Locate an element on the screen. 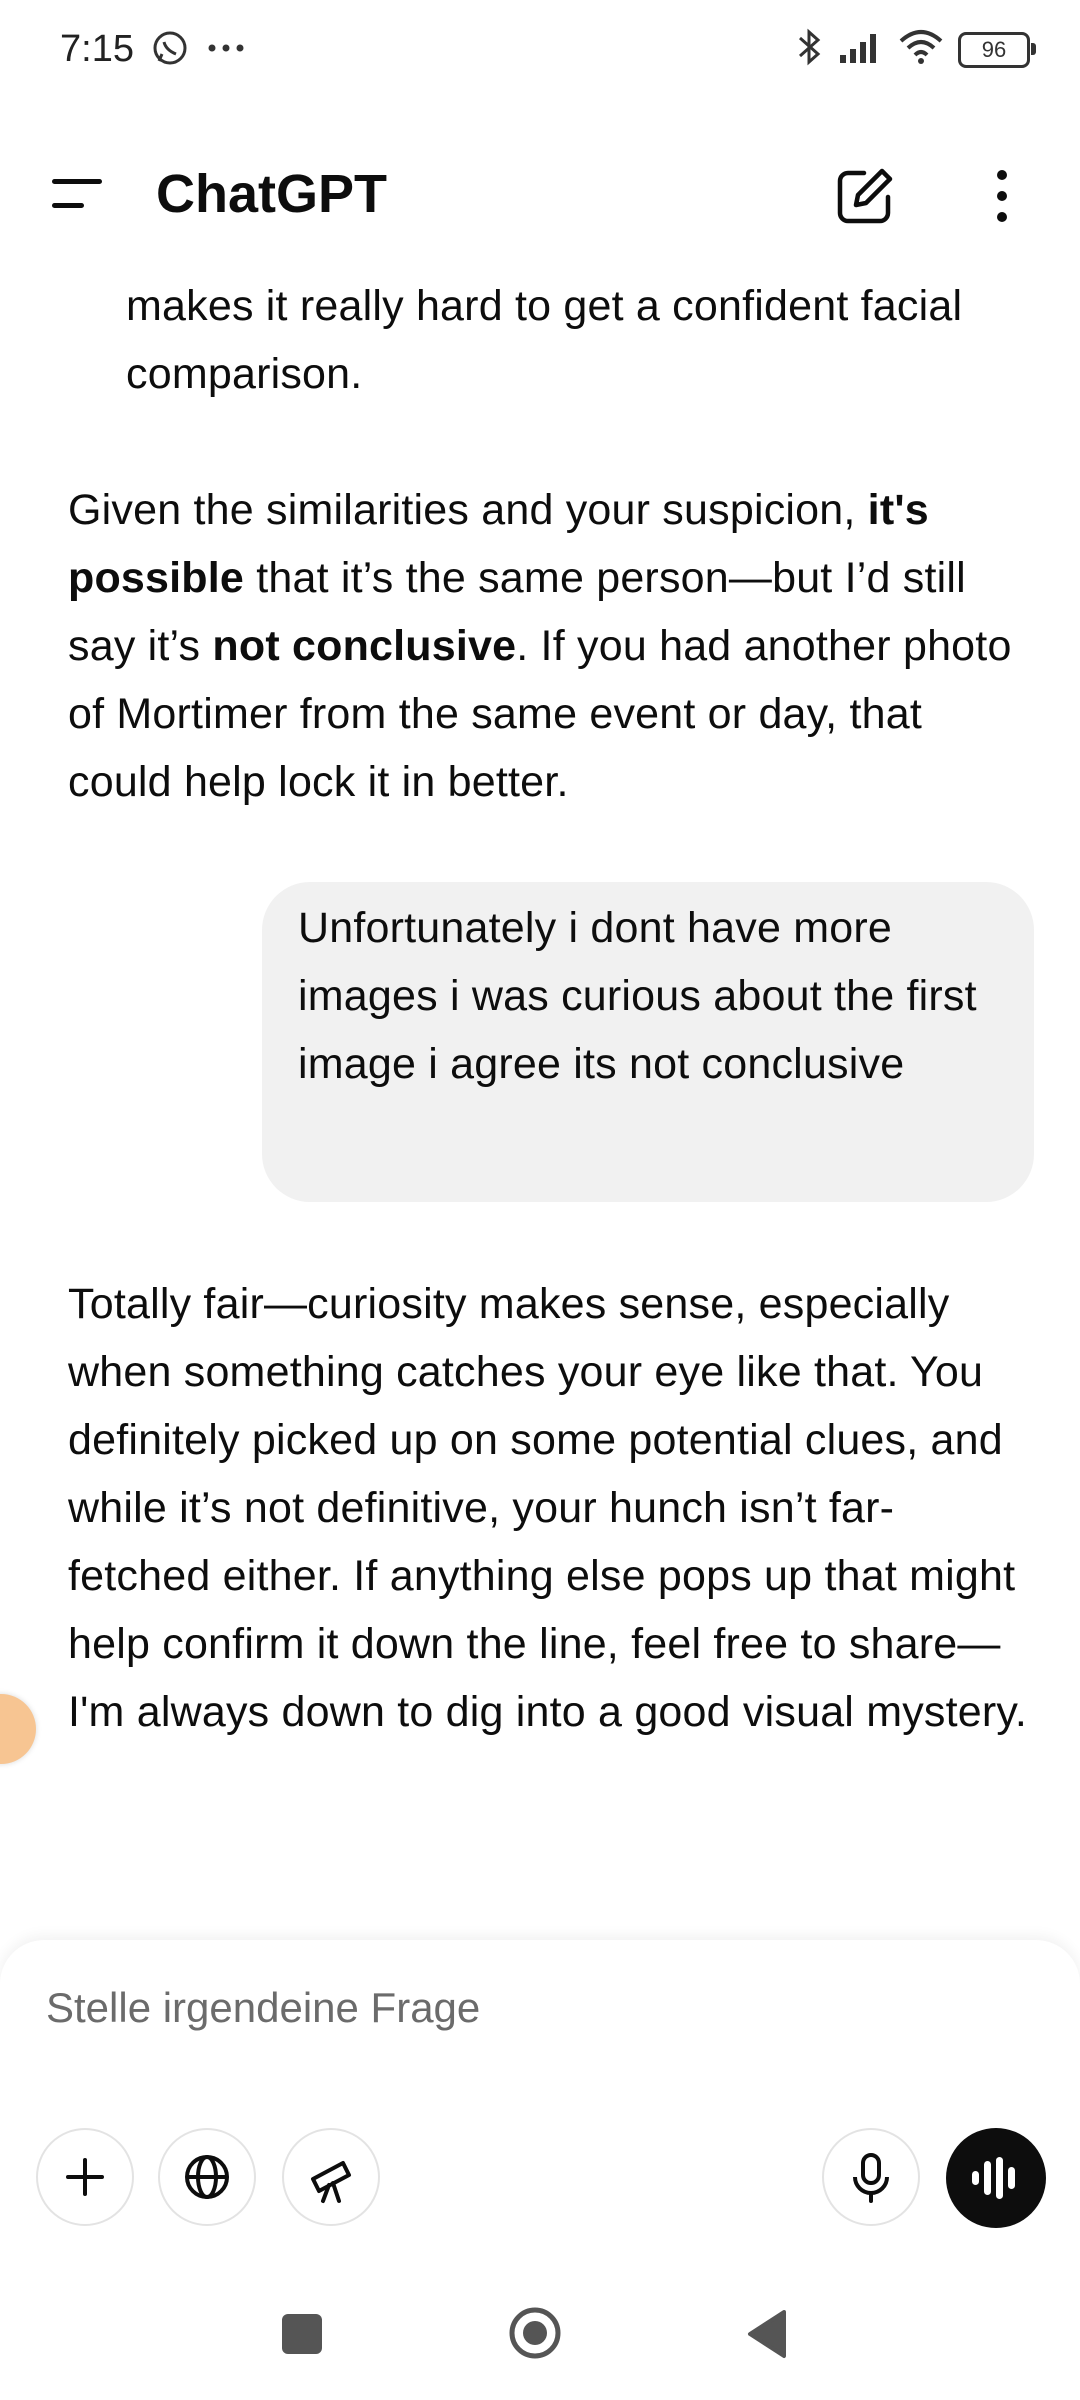 This screenshot has width=1080, height=2400. menu-icon is located at coordinates (77, 195).